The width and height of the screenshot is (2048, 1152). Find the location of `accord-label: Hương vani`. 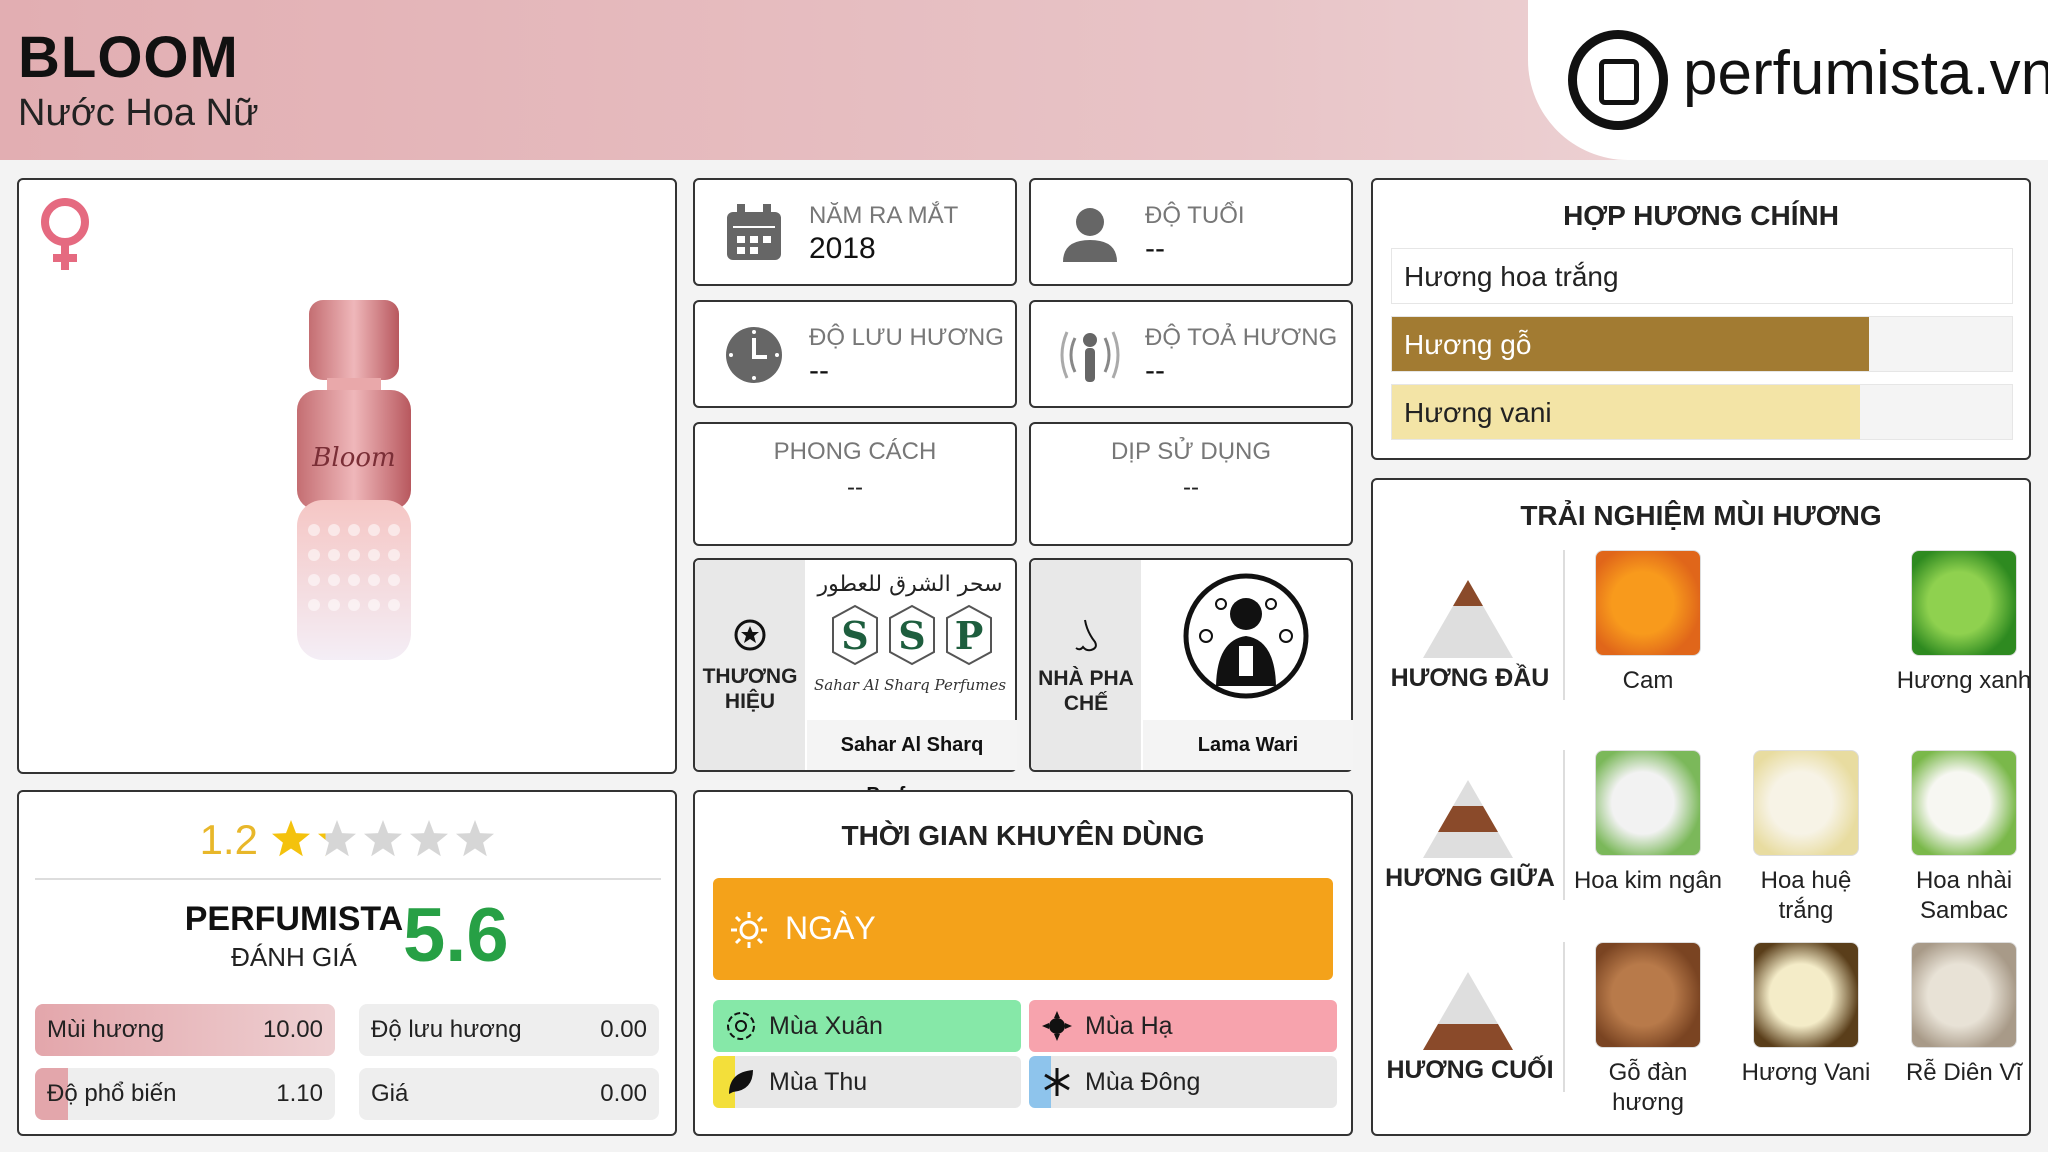

accord-label: Hương vani is located at coordinates (1478, 412).